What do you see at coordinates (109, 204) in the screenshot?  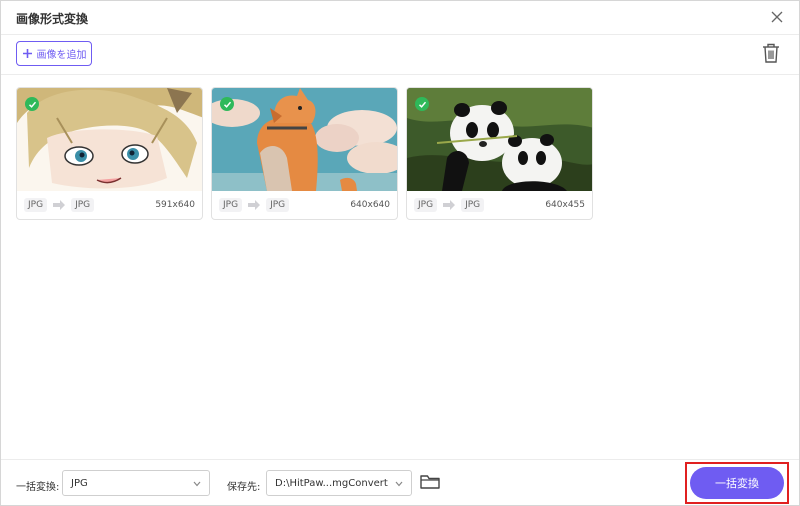 I see `card-info: JPG JPG 591x640` at bounding box center [109, 204].